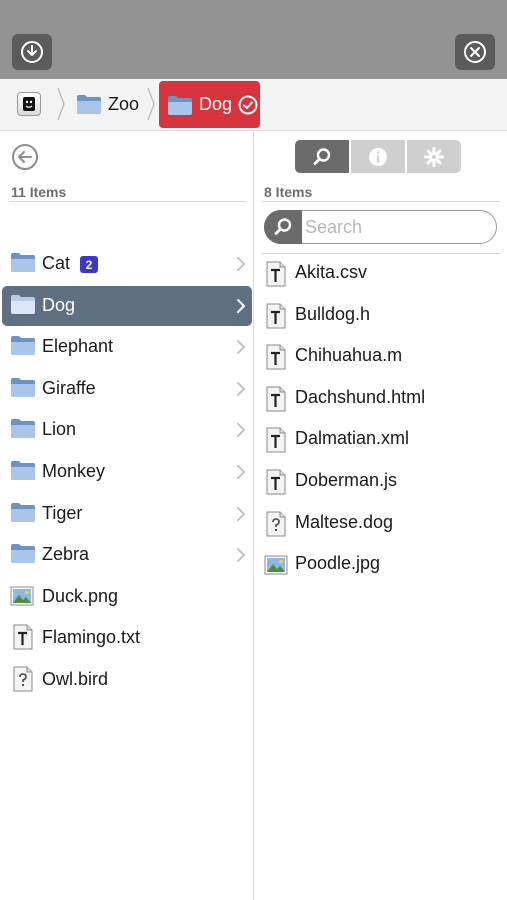 The width and height of the screenshot is (507, 900). I want to click on download-button, so click(32, 52).